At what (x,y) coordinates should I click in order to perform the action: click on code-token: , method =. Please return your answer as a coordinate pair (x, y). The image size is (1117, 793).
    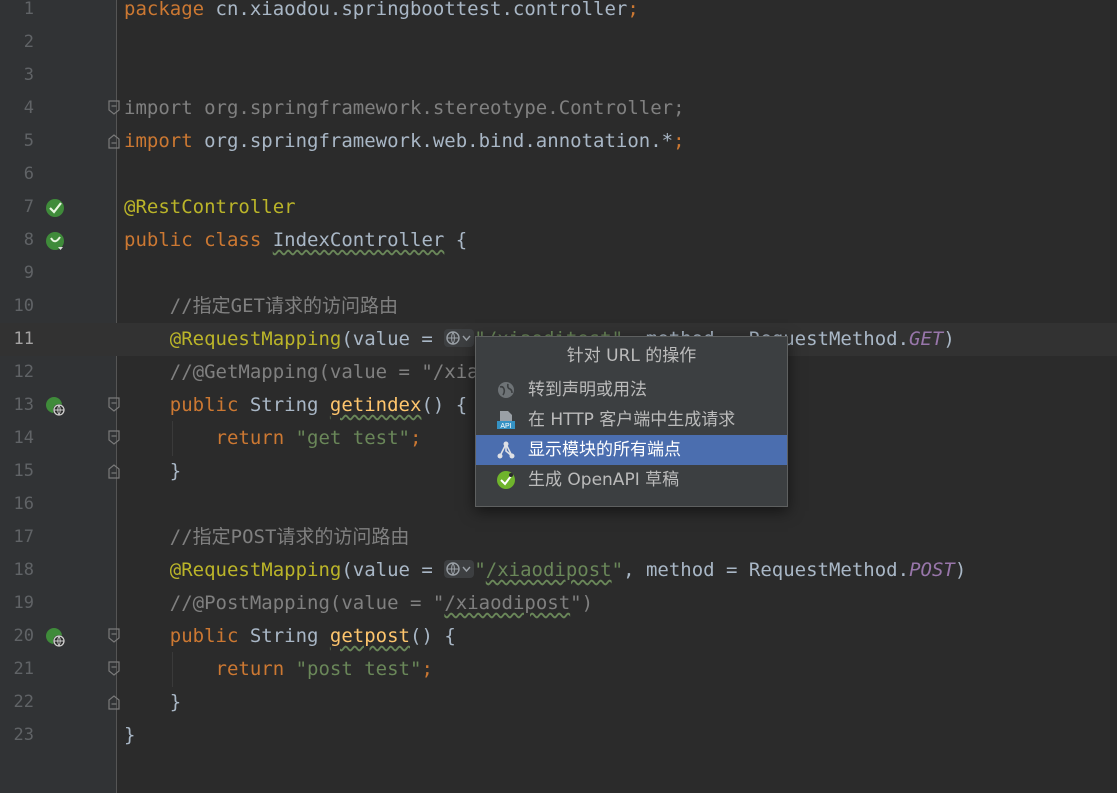
    Looking at the image, I should click on (686, 570).